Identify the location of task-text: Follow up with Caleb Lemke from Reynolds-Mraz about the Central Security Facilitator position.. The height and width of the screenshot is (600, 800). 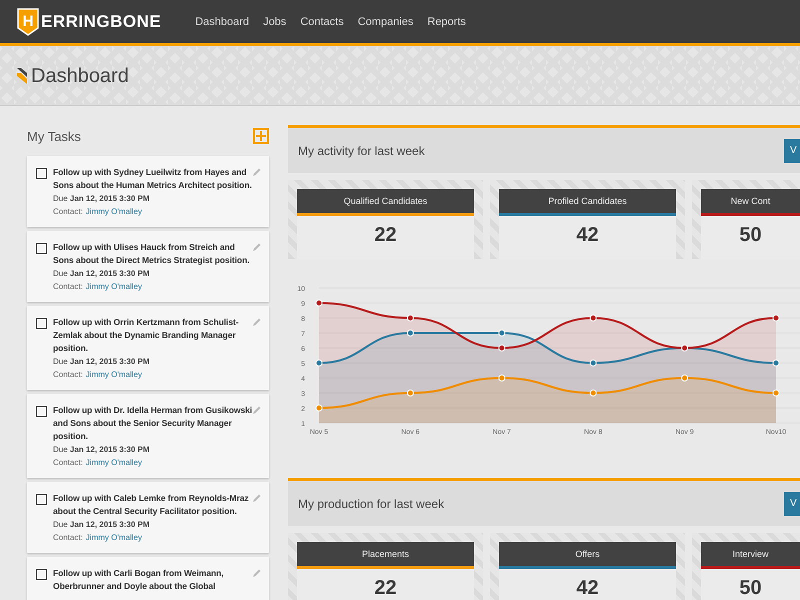
(151, 505).